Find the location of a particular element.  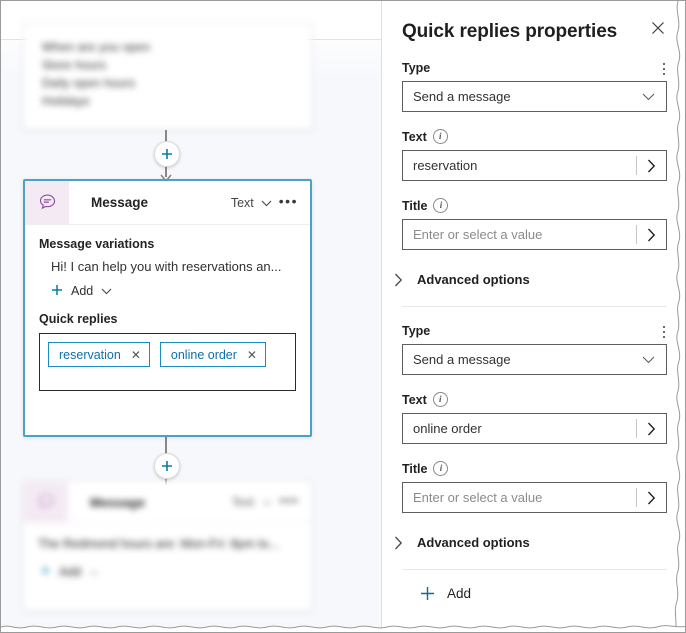

trigger-phrase: Daily open hours is located at coordinates (89, 83).